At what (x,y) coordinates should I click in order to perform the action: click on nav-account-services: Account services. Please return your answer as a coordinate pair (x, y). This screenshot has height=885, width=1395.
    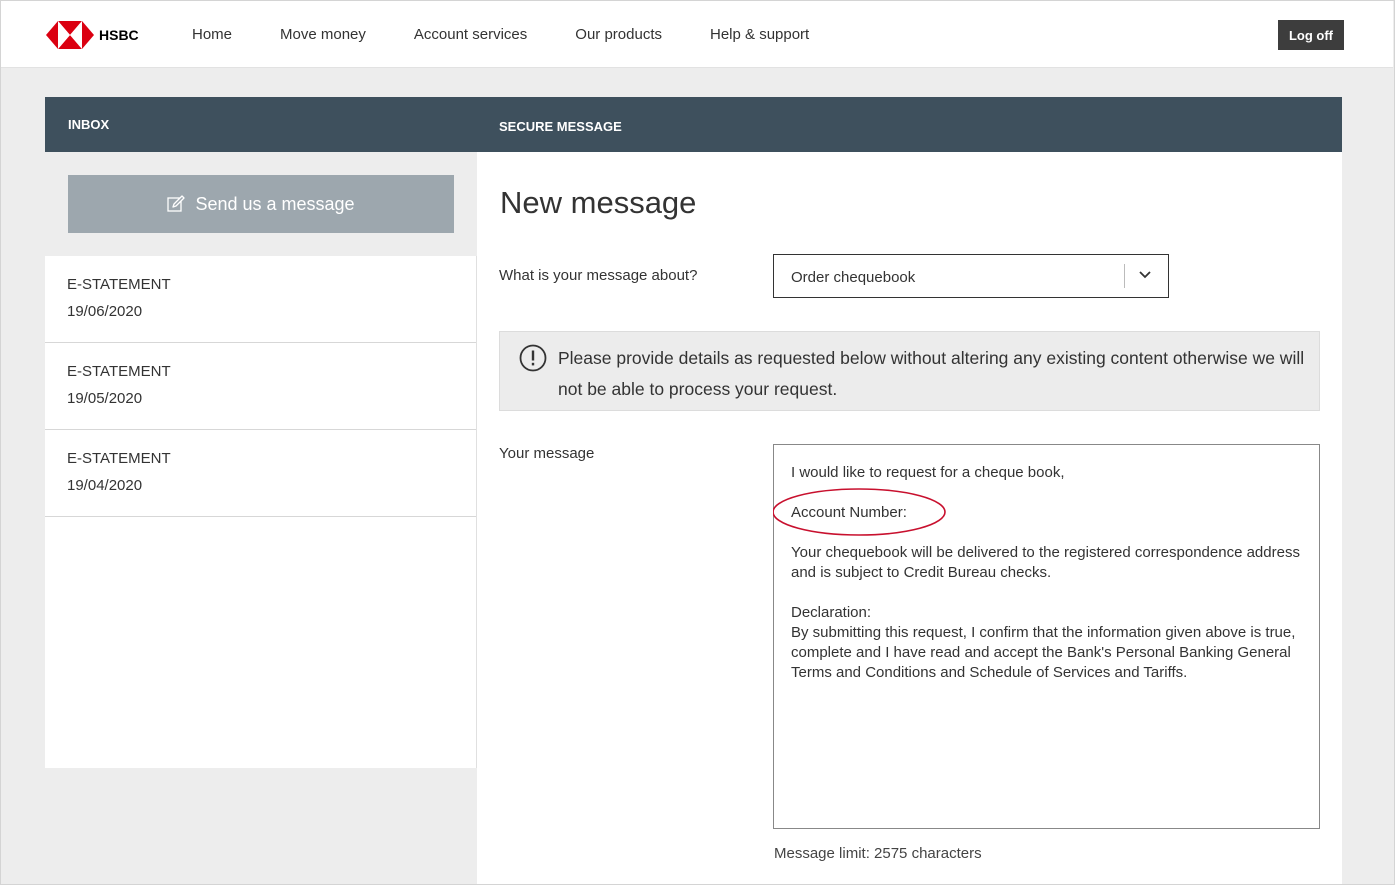
    Looking at the image, I should click on (470, 35).